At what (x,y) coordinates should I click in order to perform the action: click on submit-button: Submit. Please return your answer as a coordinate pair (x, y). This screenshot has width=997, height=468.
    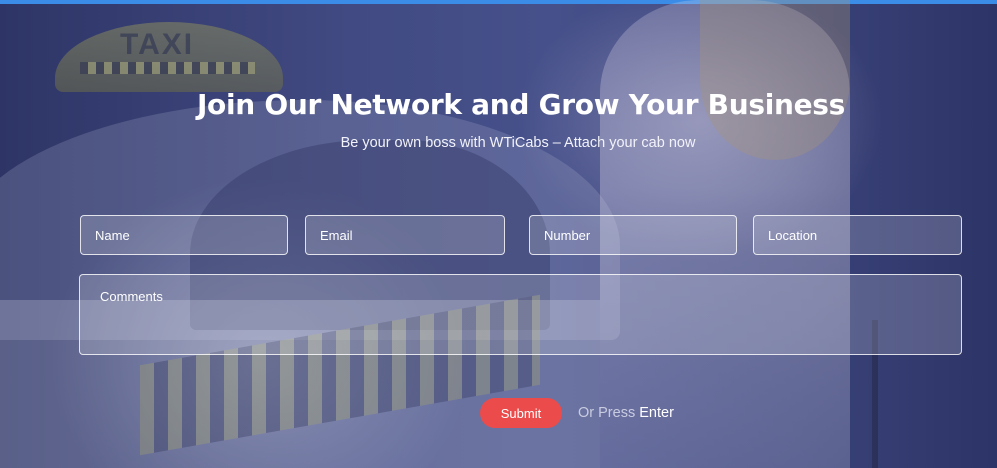
    Looking at the image, I should click on (521, 413).